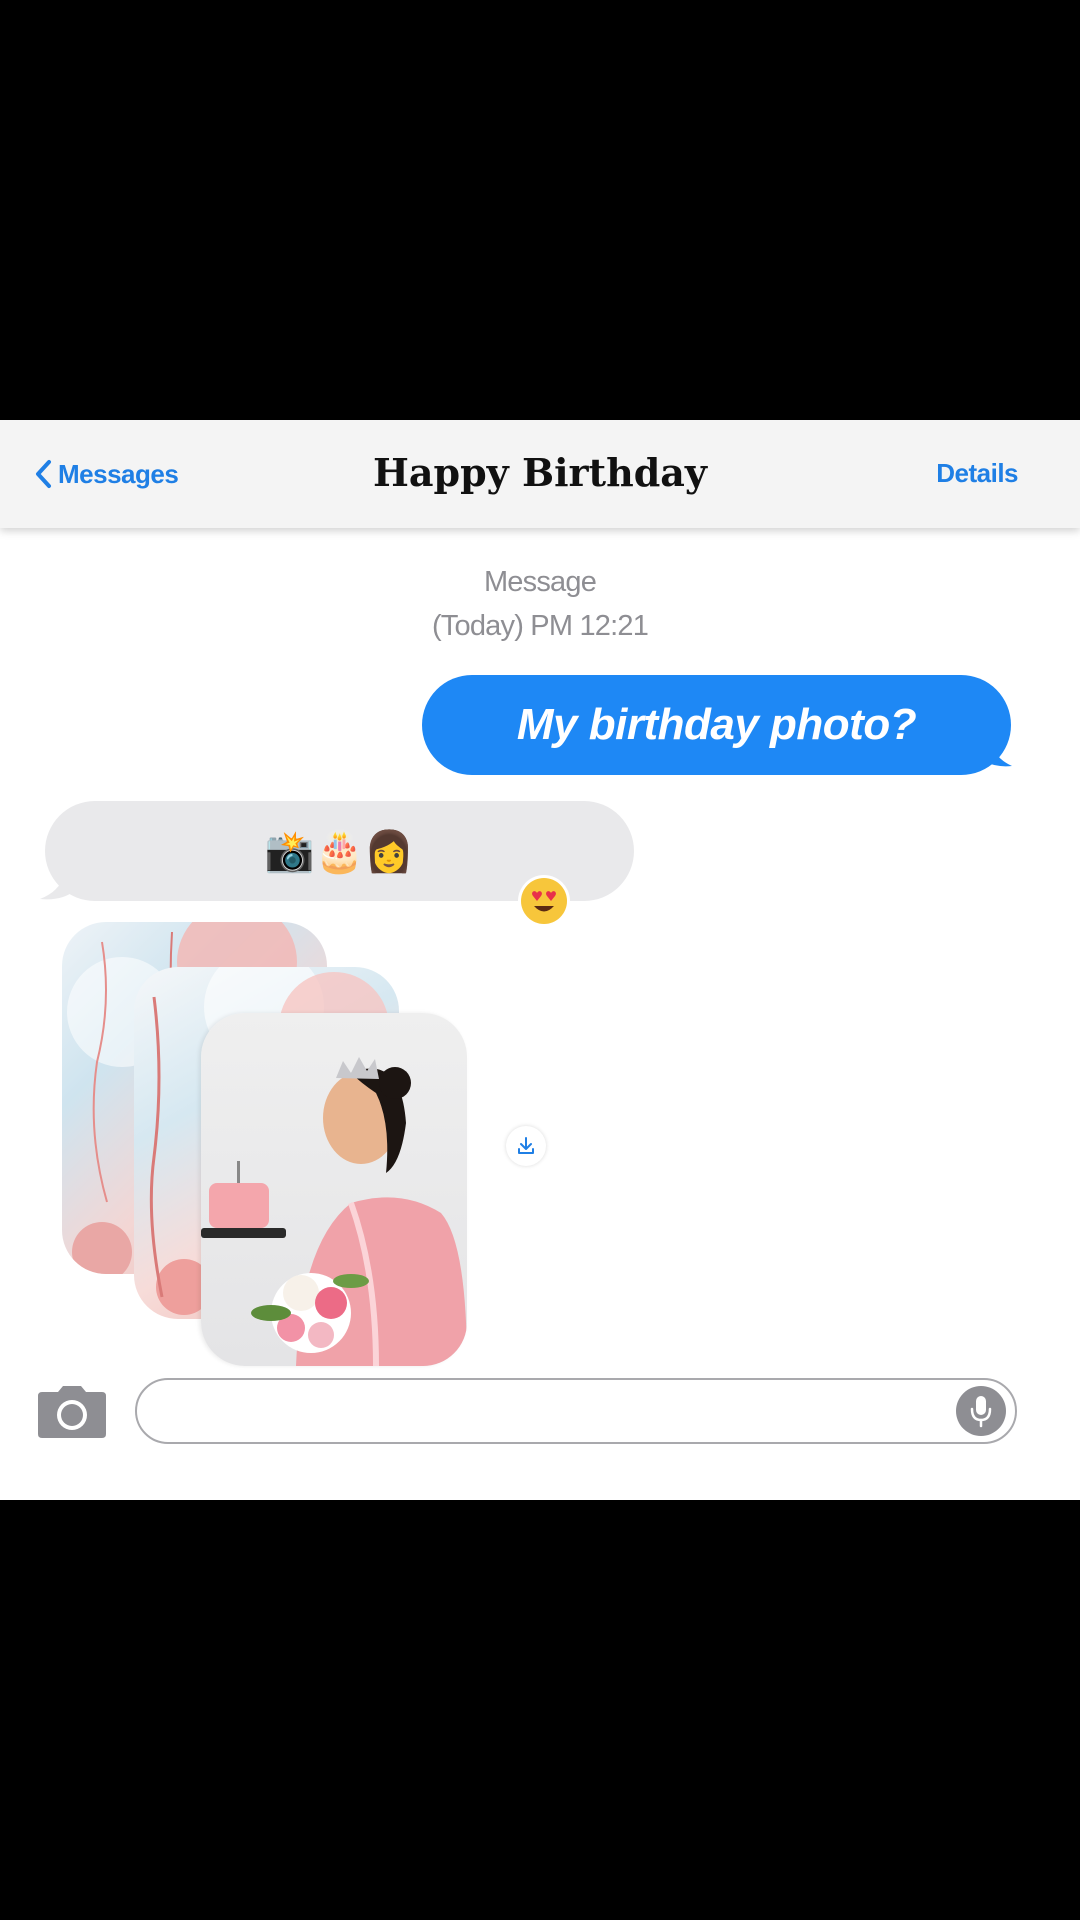 This screenshot has width=1080, height=1920. I want to click on photo-birthday-portrait, so click(334, 1189).